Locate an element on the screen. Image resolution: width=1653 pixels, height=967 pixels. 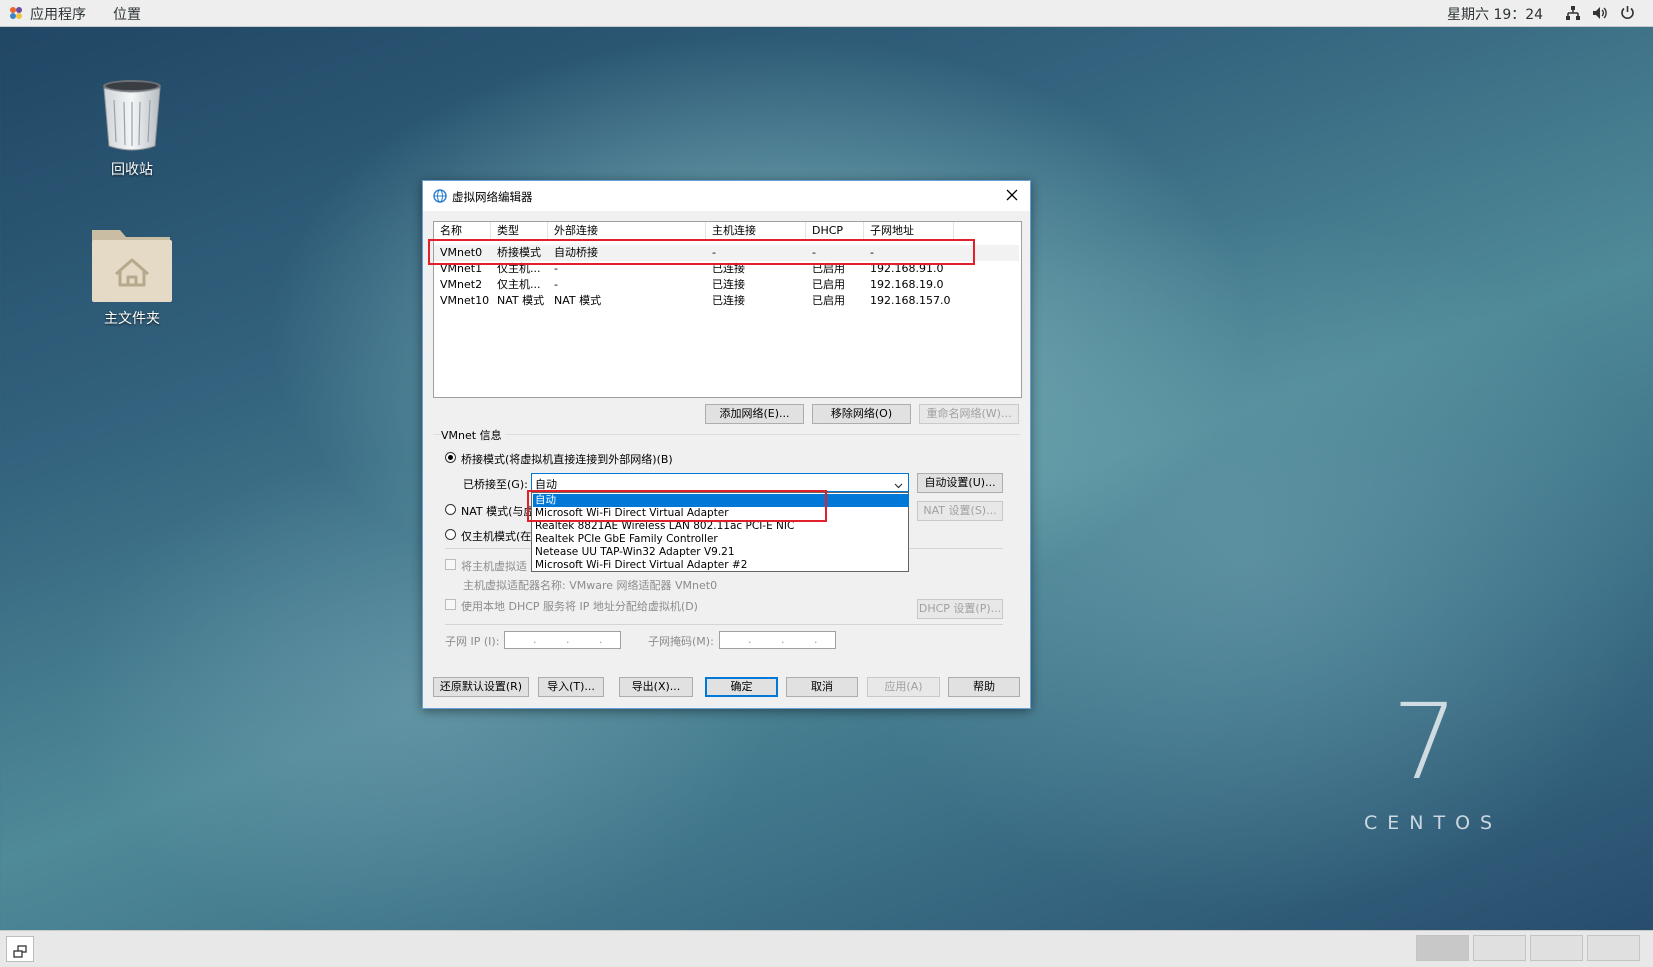
subnet-mask-label: 子网掩码(M): is located at coordinates (681, 641).